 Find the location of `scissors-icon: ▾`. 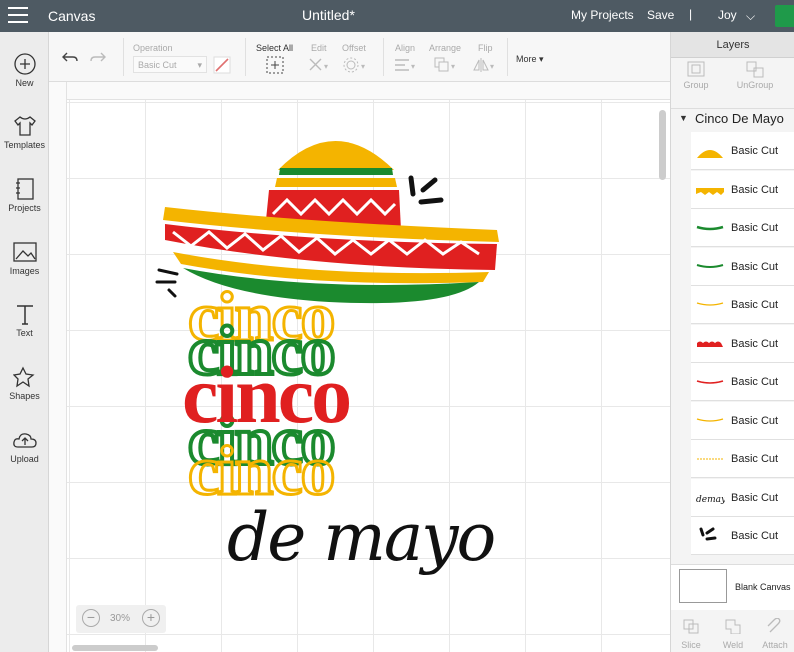

scissors-icon: ▾ is located at coordinates (319, 65).